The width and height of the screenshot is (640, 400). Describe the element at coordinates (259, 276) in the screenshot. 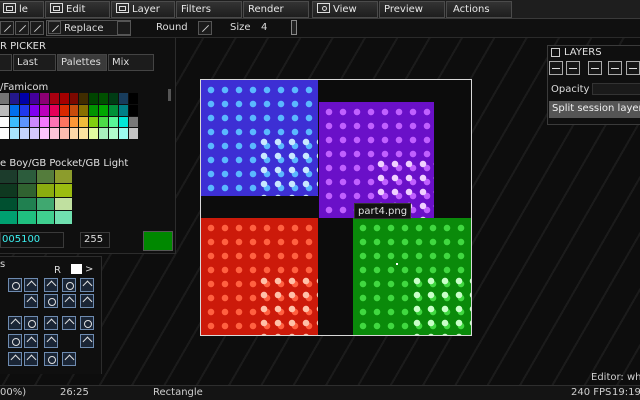

I see `part-red` at that location.